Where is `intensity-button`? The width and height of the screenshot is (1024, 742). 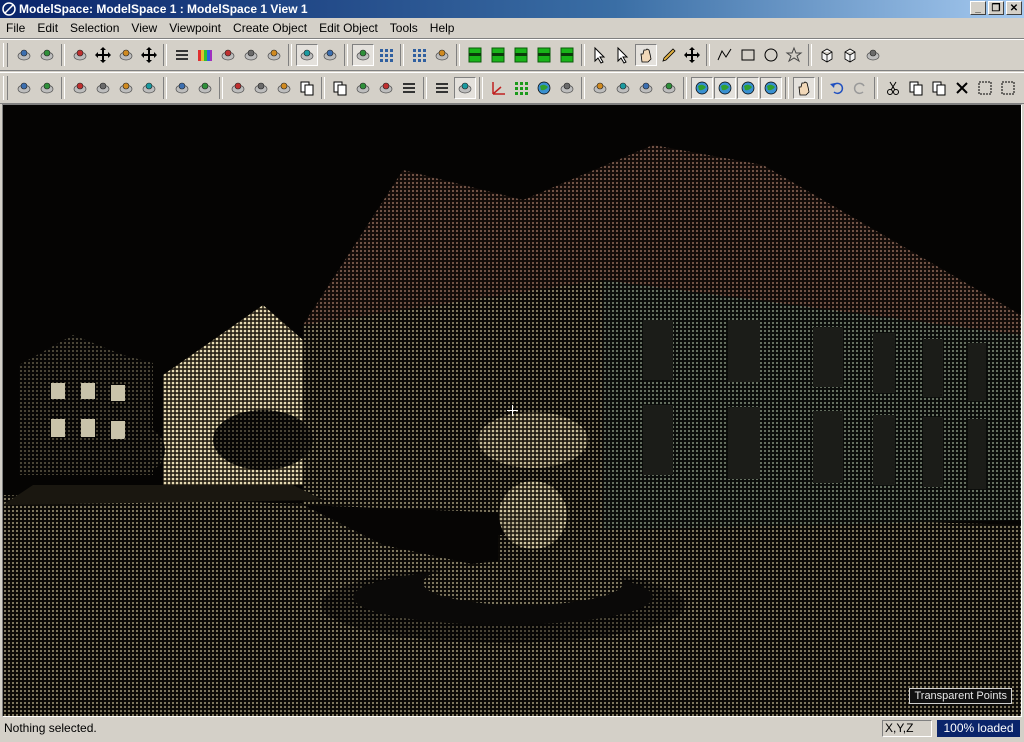
intensity-button is located at coordinates (228, 55).